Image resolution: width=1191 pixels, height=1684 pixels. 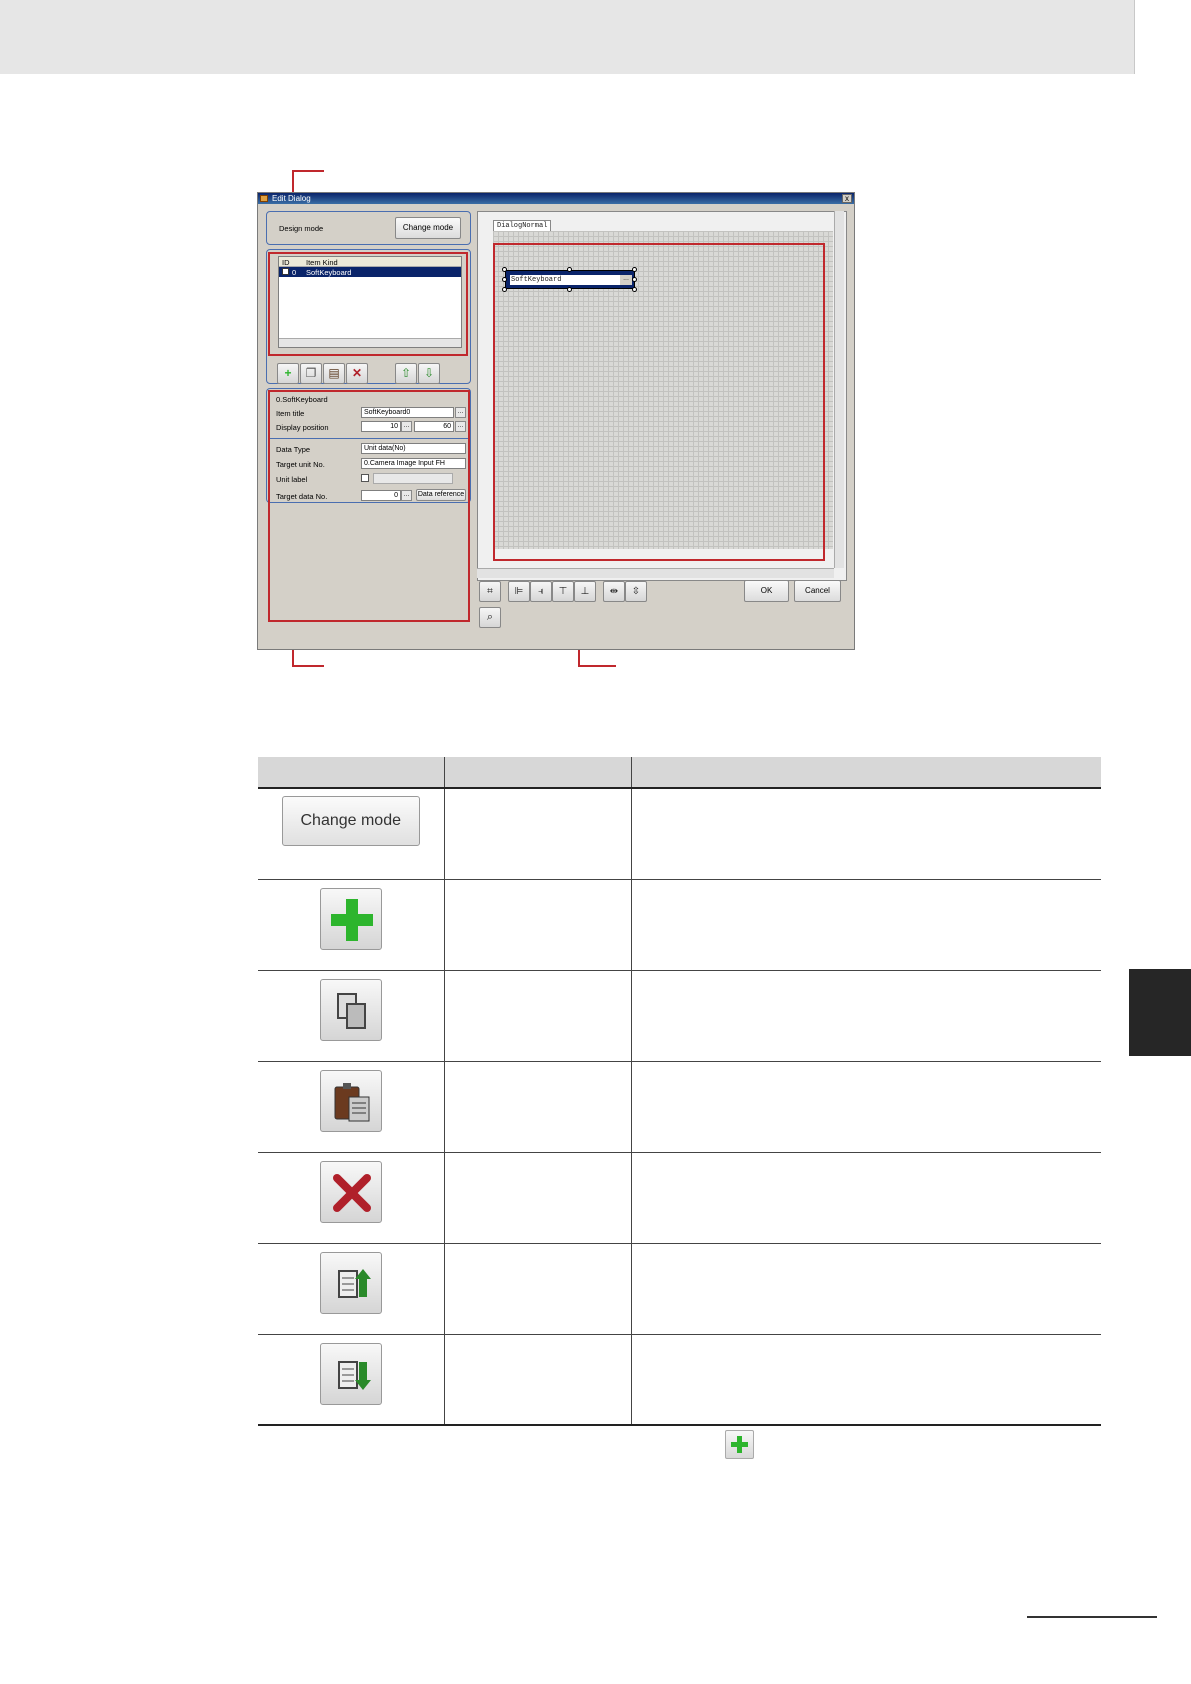 I want to click on section-tab, so click(x=1160, y=1012).